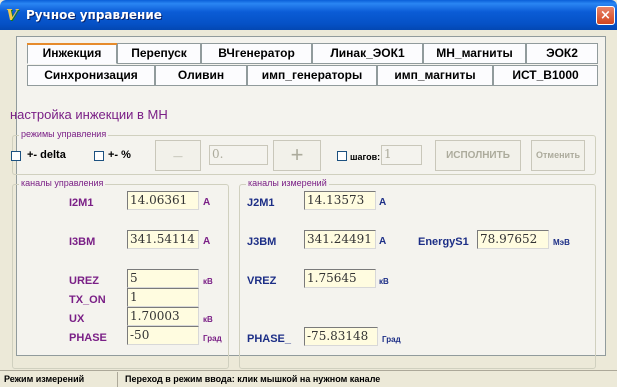 The width and height of the screenshot is (617, 387). Describe the element at coordinates (212, 338) in the screenshot. I see `phase-unit: Град` at that location.